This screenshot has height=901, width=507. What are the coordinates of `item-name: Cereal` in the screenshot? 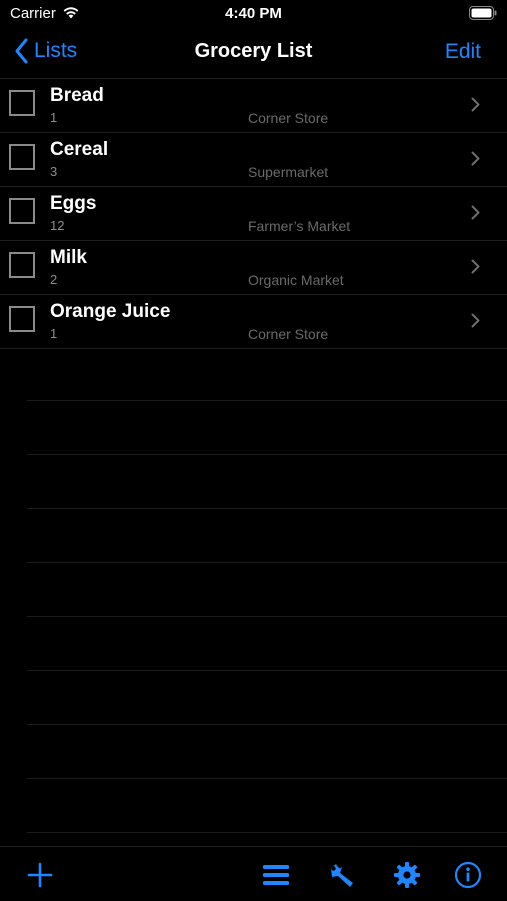 It's located at (79, 149).